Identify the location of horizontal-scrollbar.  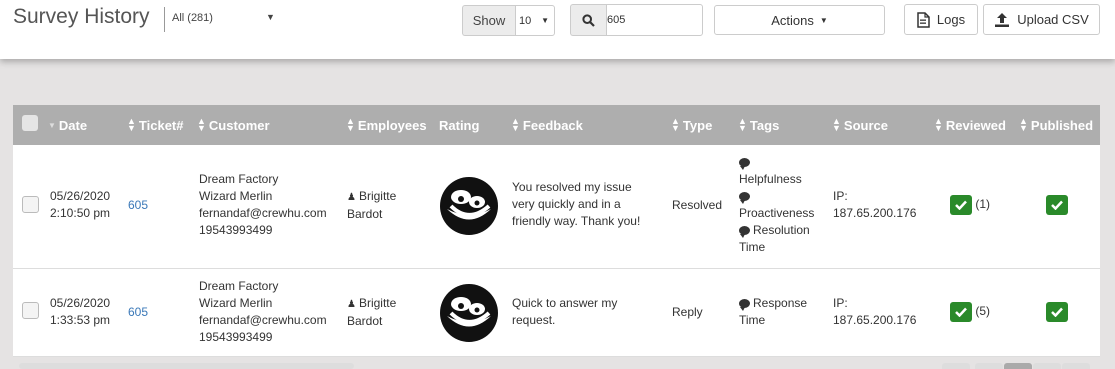
(186, 366).